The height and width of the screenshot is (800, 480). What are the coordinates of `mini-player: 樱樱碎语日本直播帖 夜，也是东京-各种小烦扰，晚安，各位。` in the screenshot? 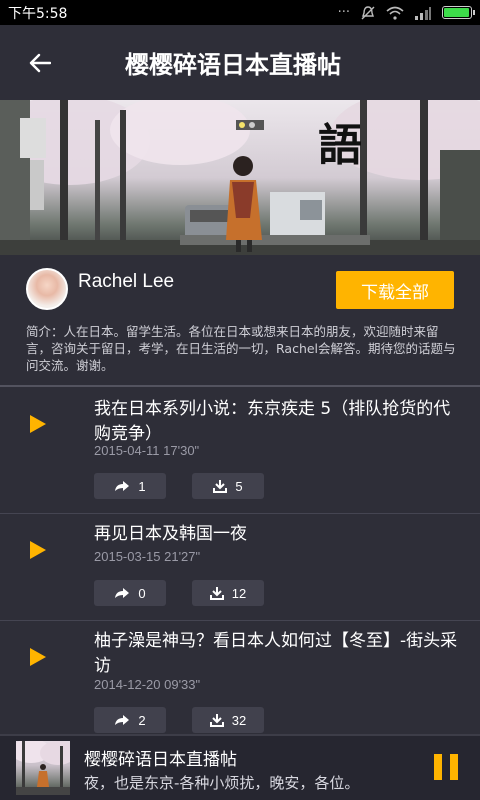 It's located at (240, 767).